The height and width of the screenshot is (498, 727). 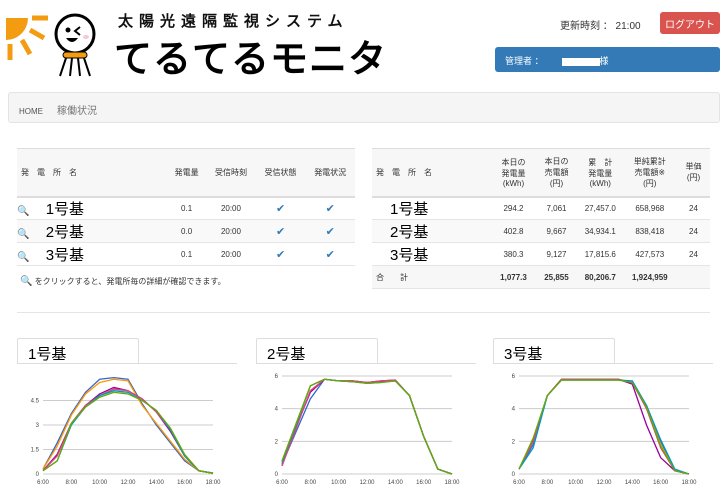 I want to click on receive-status-check-icon: ✔, so click(x=280, y=231).